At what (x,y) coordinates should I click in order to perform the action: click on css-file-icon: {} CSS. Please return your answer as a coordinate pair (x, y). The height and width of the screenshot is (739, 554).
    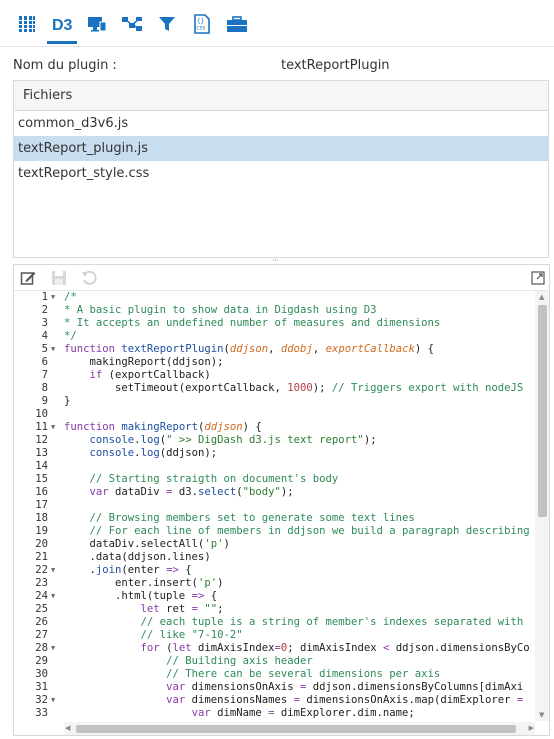
    Looking at the image, I should click on (202, 24).